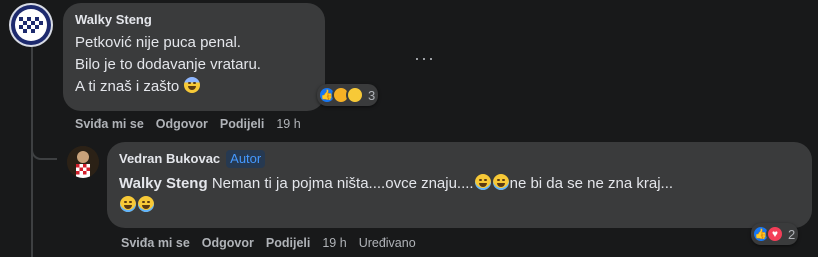  I want to click on avatar-walky-steng, so click(31, 25).